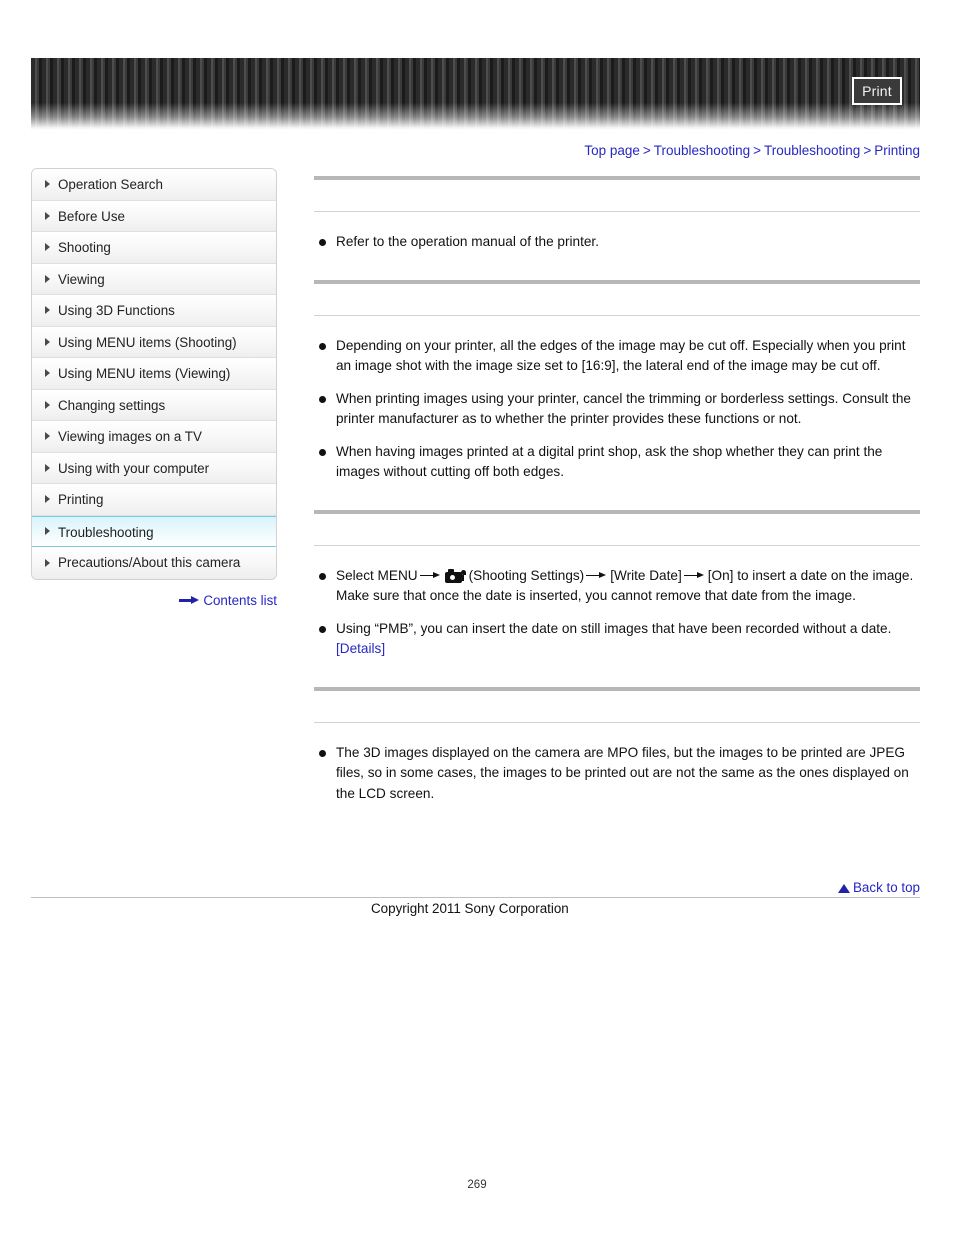 This screenshot has width=954, height=1235. I want to click on sidebar-item-viewing: Viewing, so click(154, 279).